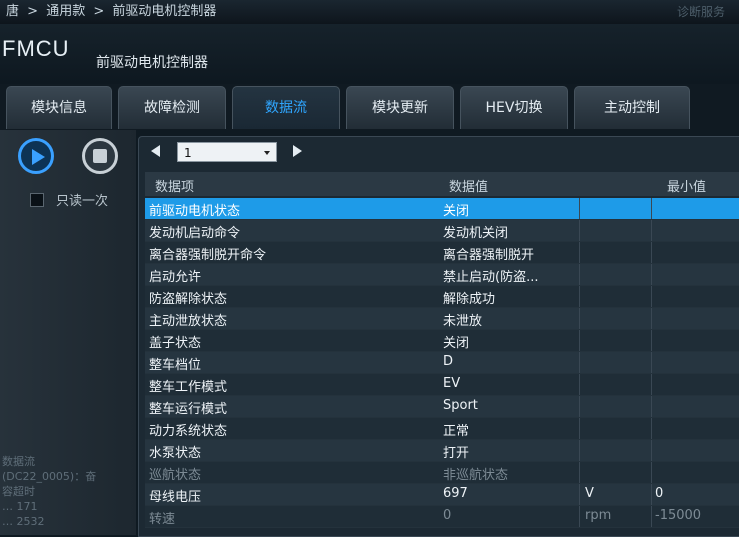  What do you see at coordinates (678, 515) in the screenshot?
I see `row-min: -15000` at bounding box center [678, 515].